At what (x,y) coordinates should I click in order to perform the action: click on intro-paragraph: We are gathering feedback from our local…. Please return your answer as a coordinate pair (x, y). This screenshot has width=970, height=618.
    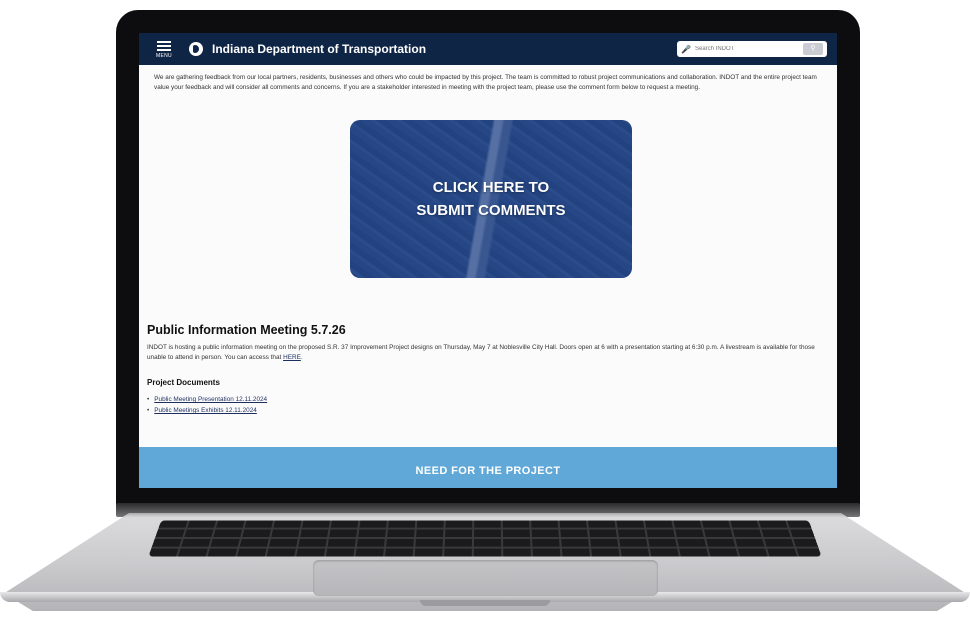
    Looking at the image, I should click on (485, 82).